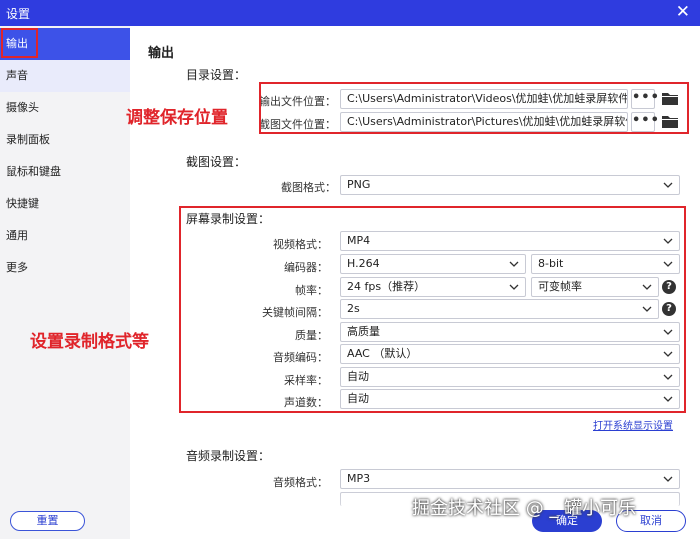 The width and height of the screenshot is (700, 539). Describe the element at coordinates (350, 13) in the screenshot. I see `title-bar: 设置 ✕` at that location.